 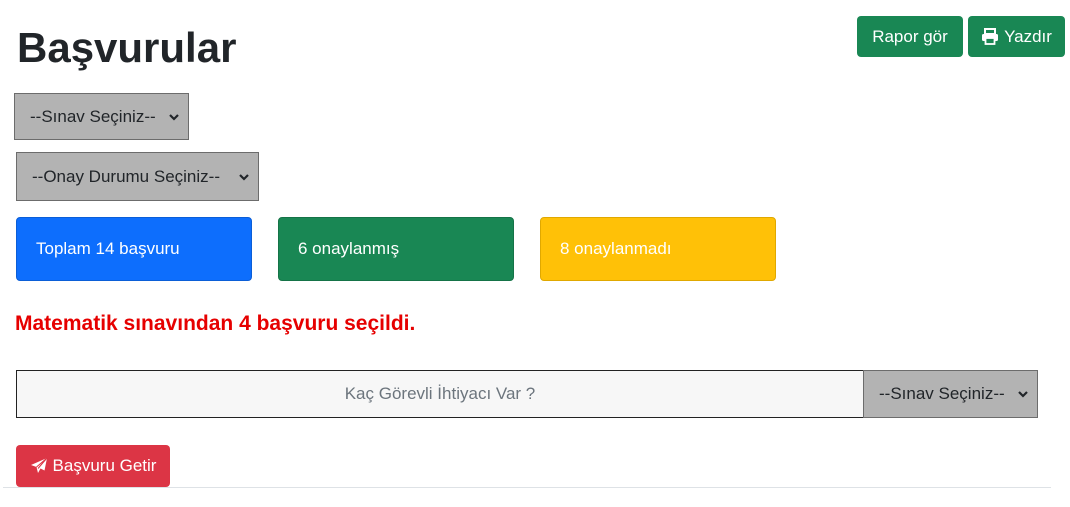 I want to click on report-button-label: Rapor gör, so click(x=910, y=36).